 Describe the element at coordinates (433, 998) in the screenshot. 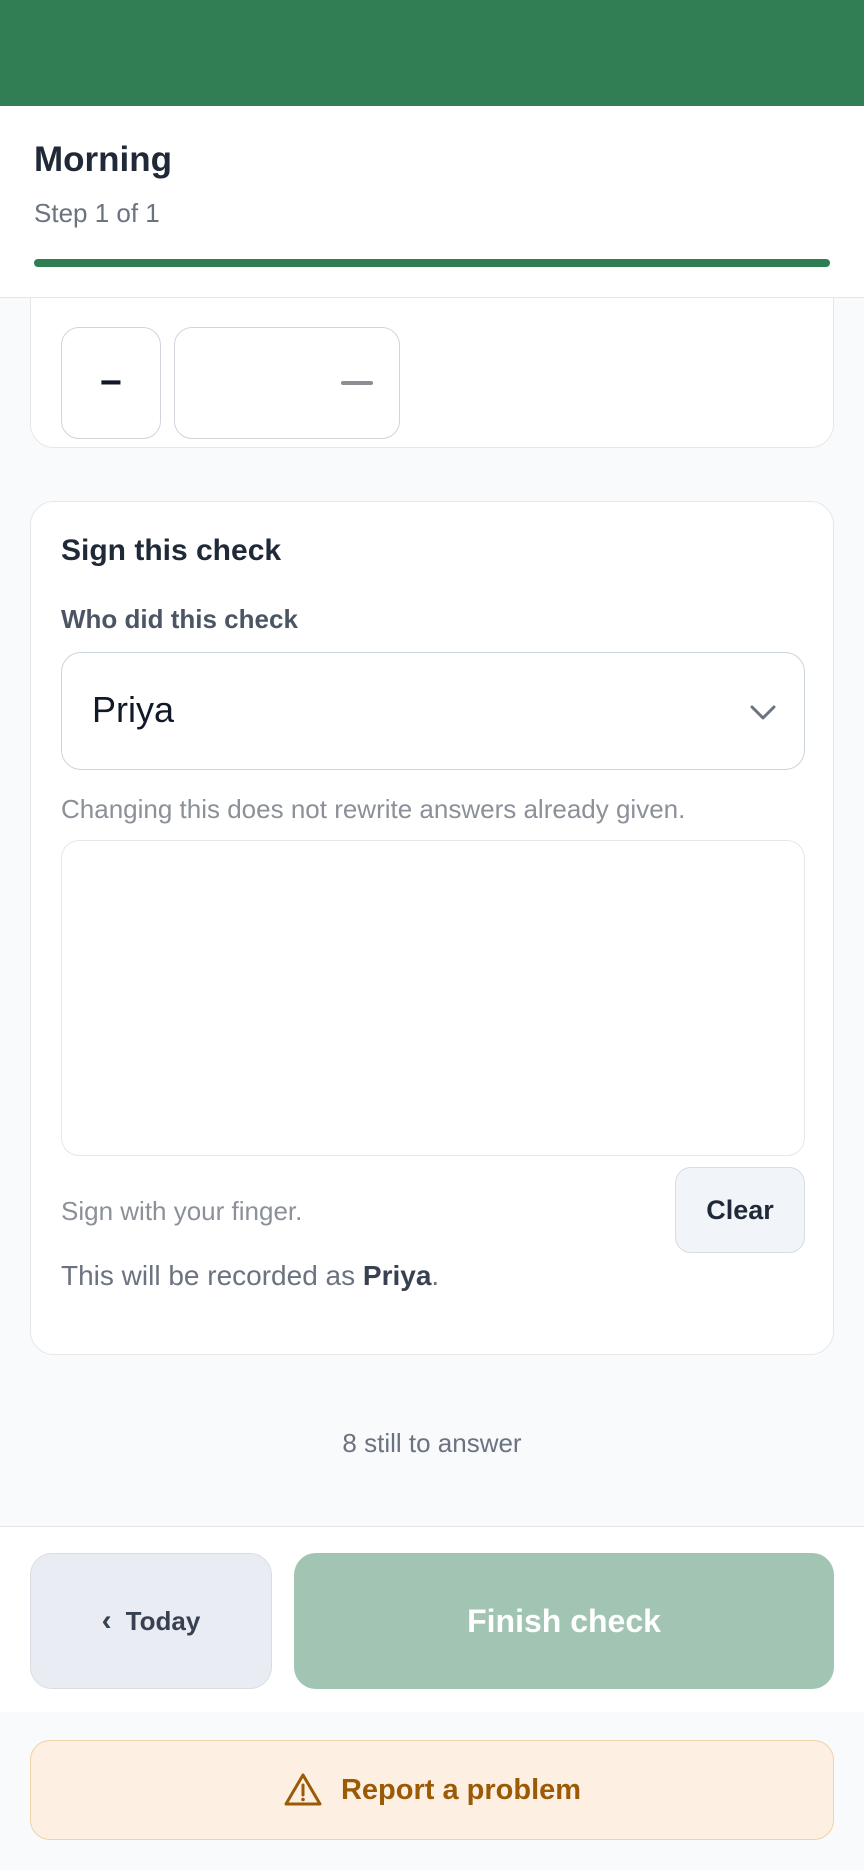

I see `signature-pad` at that location.